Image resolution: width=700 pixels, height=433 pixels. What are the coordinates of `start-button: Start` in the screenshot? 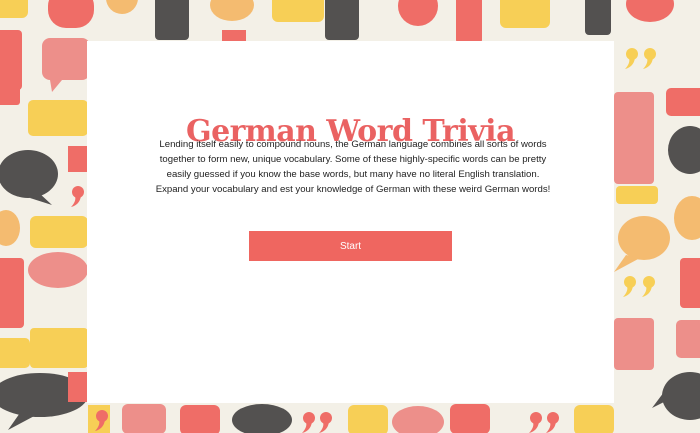 It's located at (350, 246).